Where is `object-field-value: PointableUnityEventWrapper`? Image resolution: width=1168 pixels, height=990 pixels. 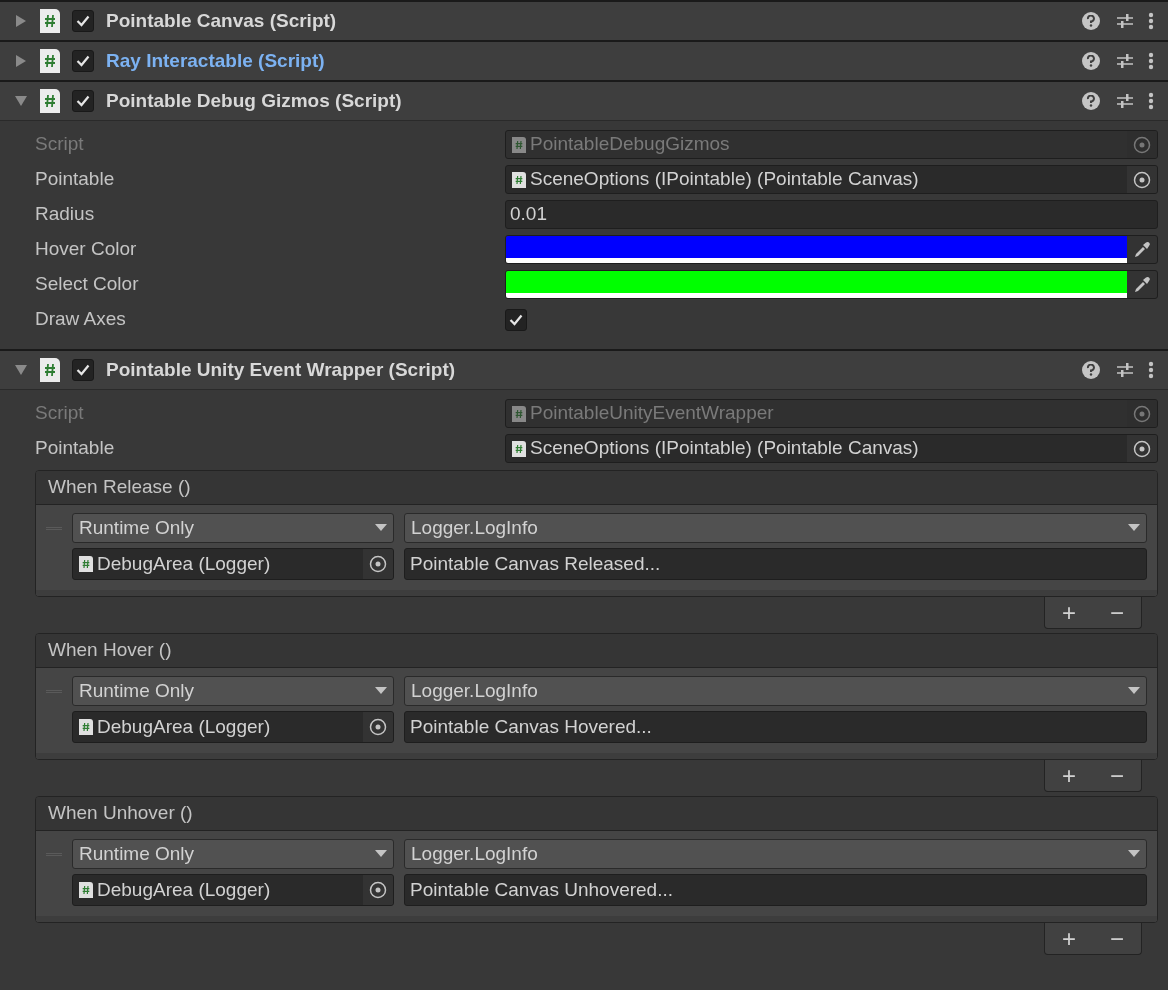
object-field-value: PointableUnityEventWrapper is located at coordinates (652, 413).